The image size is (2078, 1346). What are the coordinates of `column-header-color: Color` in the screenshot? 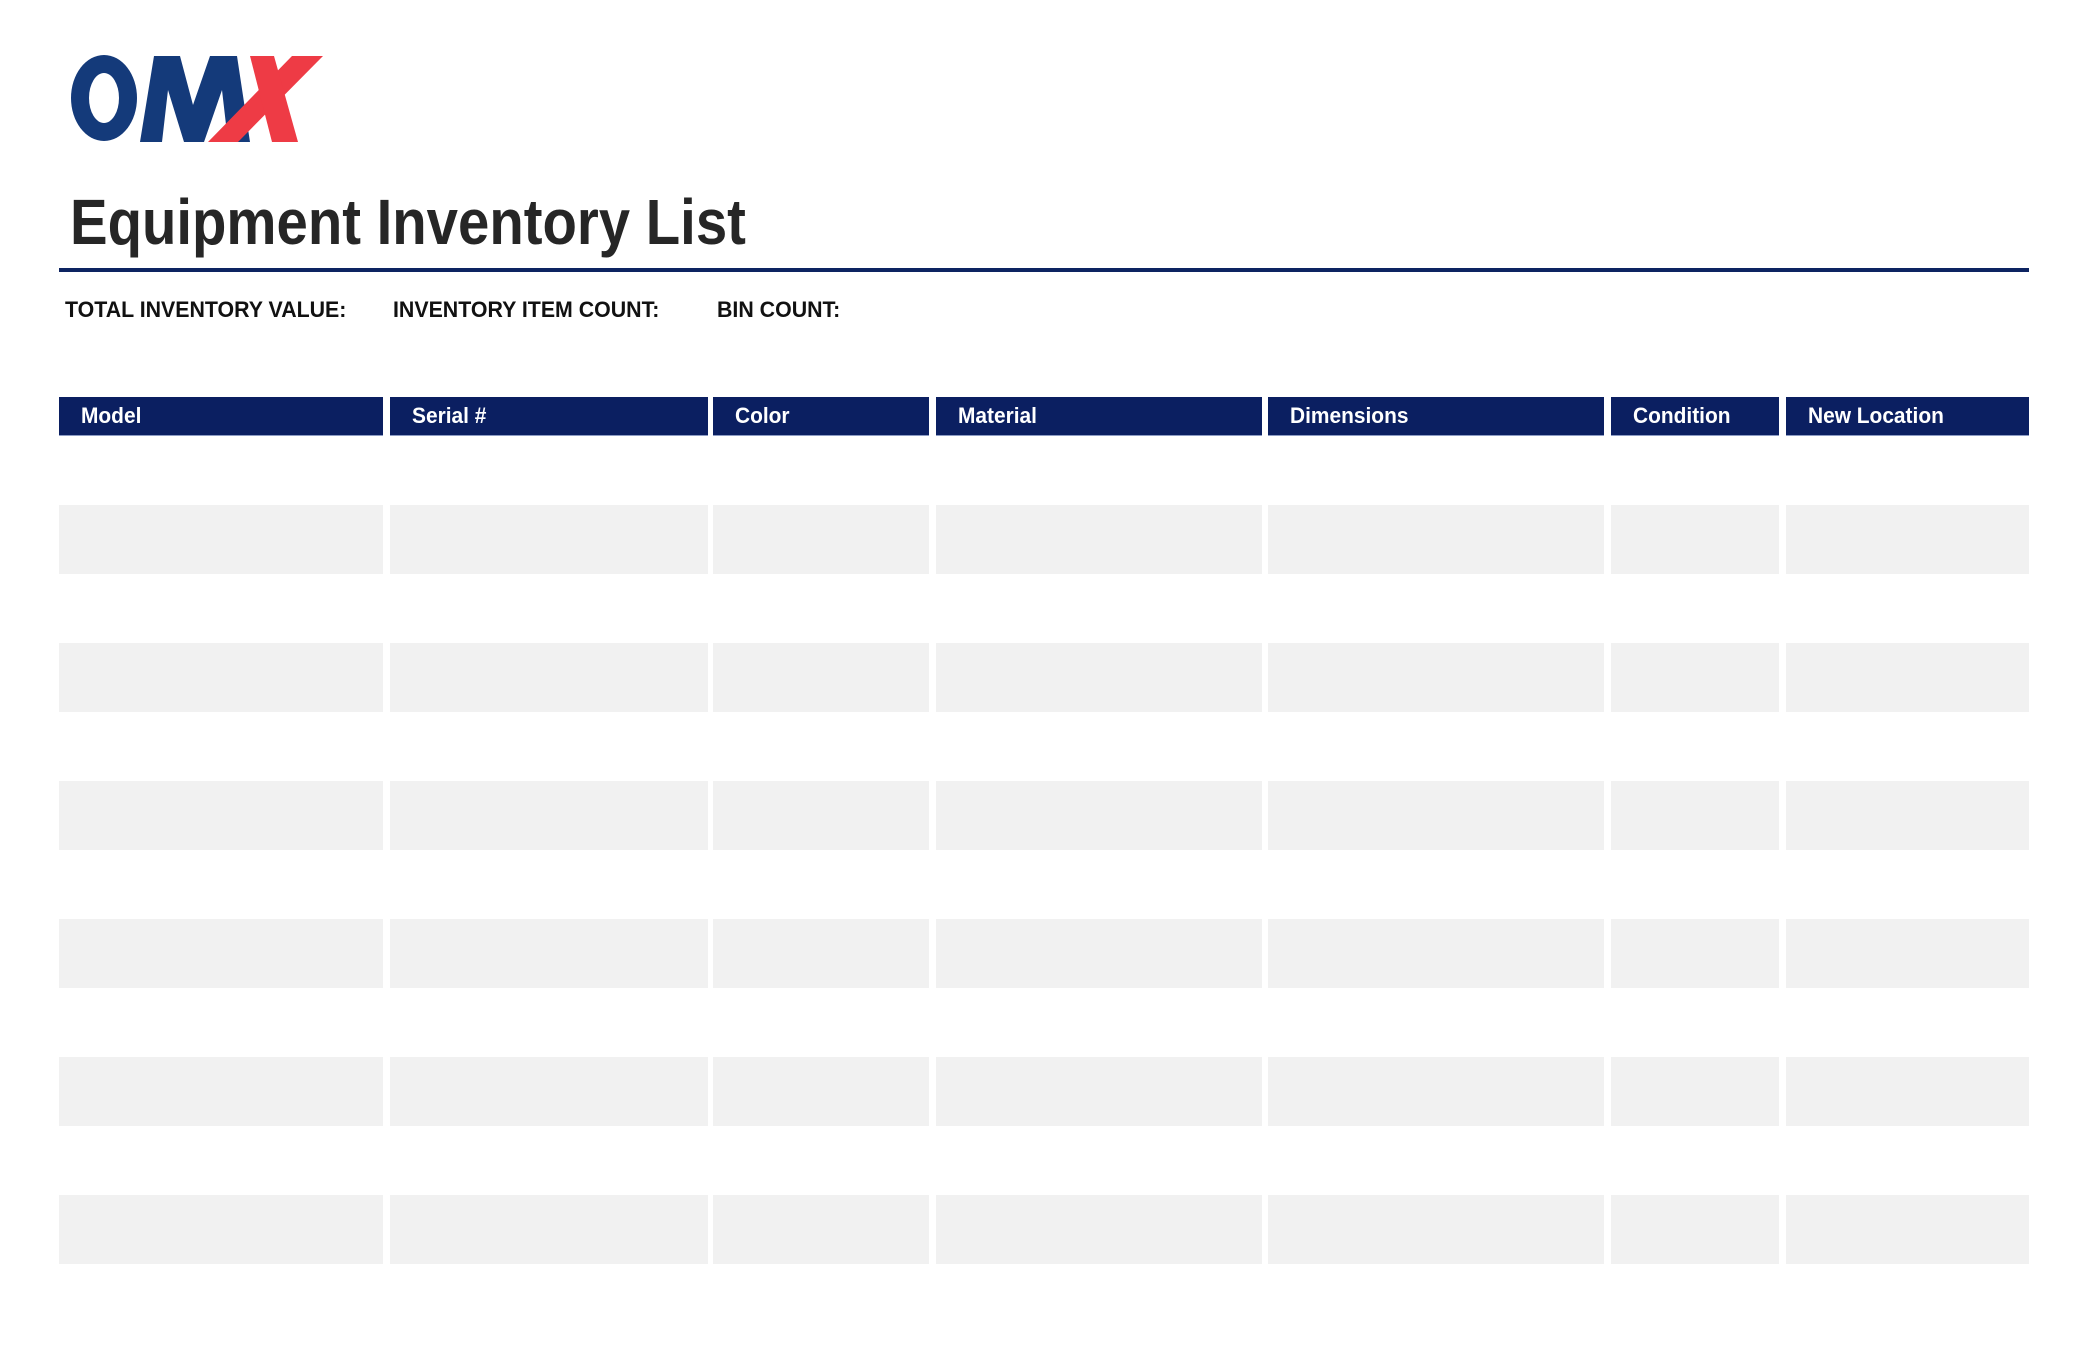 It's located at (821, 416).